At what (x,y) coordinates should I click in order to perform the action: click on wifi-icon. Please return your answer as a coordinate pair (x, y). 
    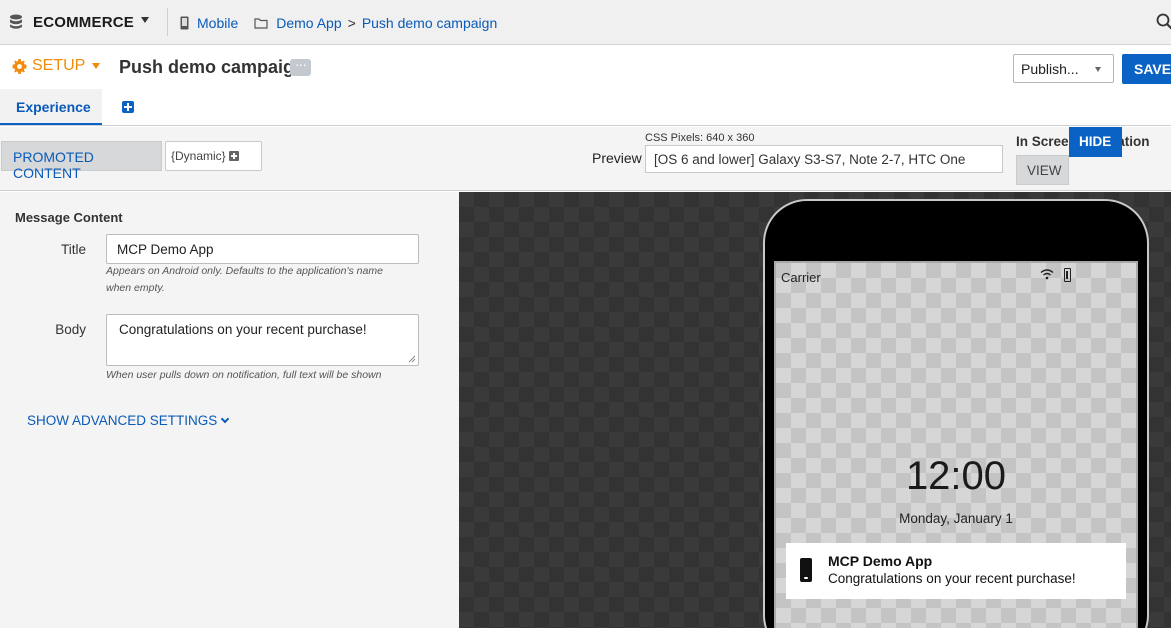
    Looking at the image, I should click on (1047, 274).